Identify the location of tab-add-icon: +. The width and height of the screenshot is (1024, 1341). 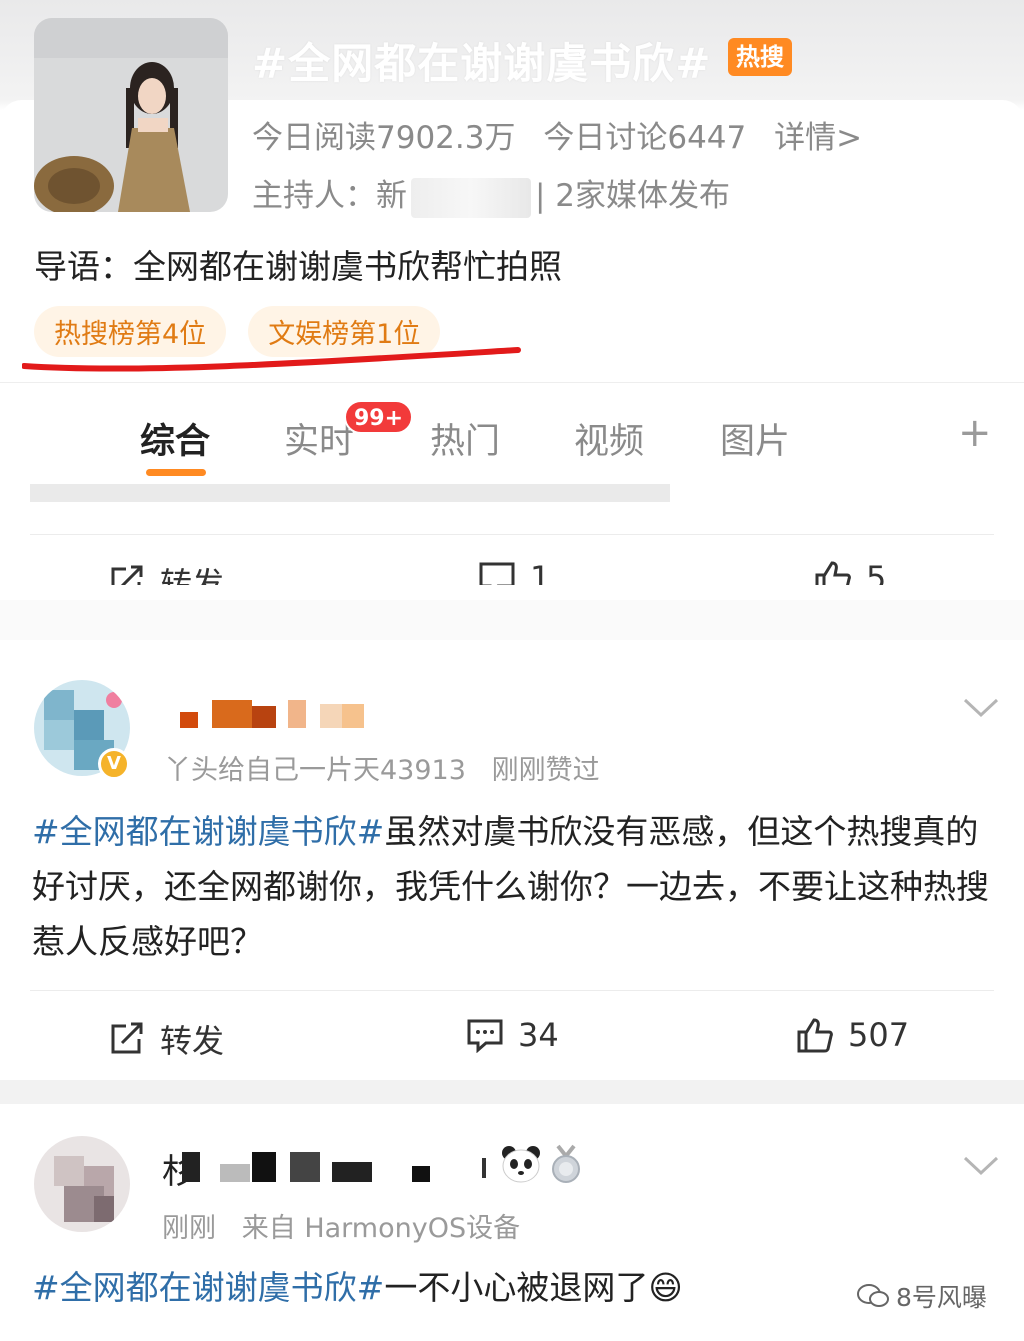
(975, 433).